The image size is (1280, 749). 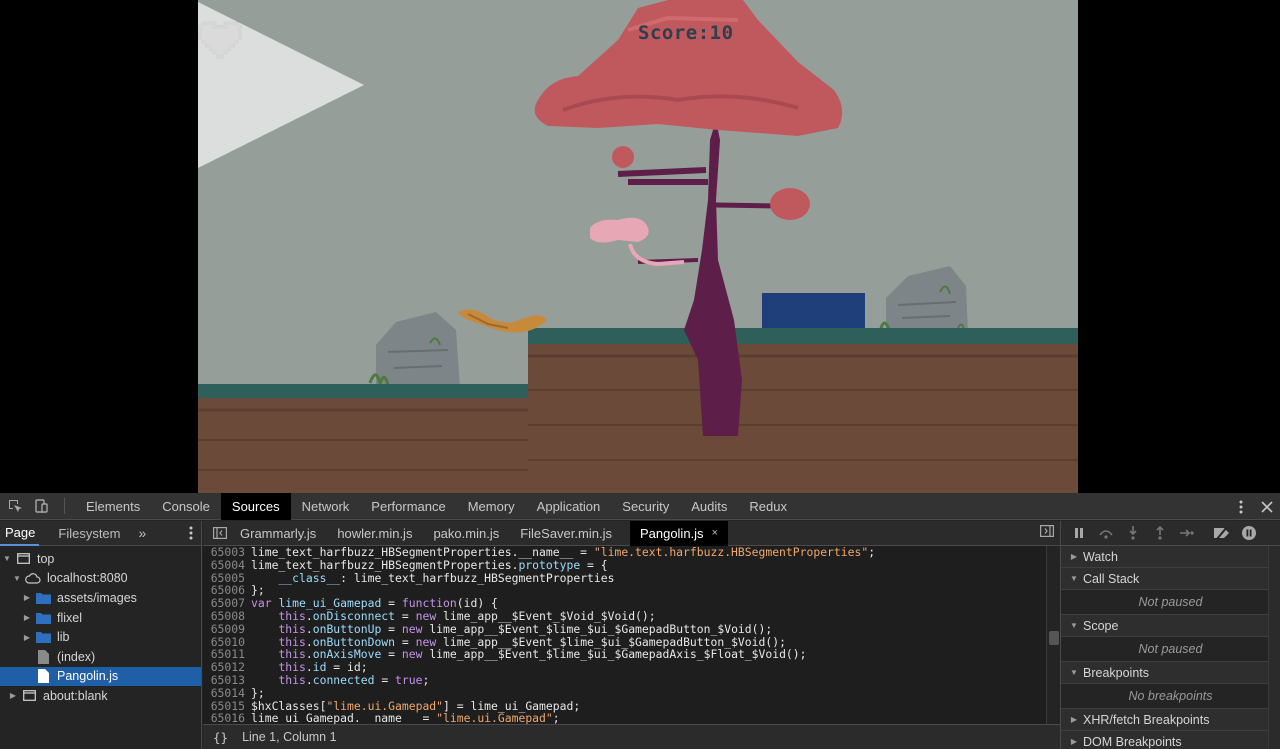 I want to click on pink-cloud, so click(x=637, y=242).